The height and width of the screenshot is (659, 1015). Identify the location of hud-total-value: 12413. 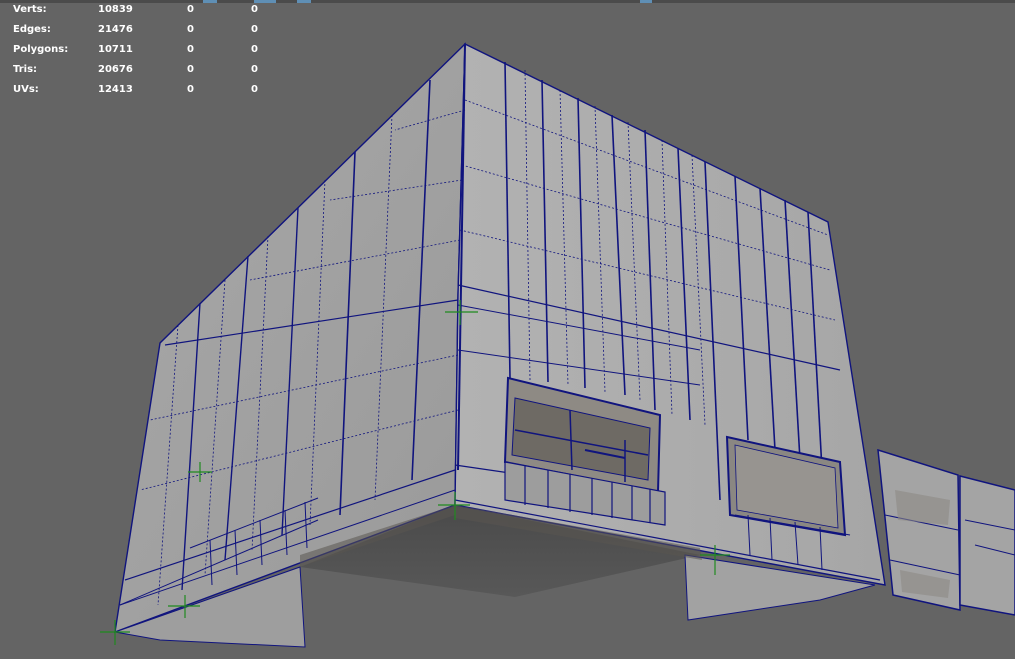
(115, 89).